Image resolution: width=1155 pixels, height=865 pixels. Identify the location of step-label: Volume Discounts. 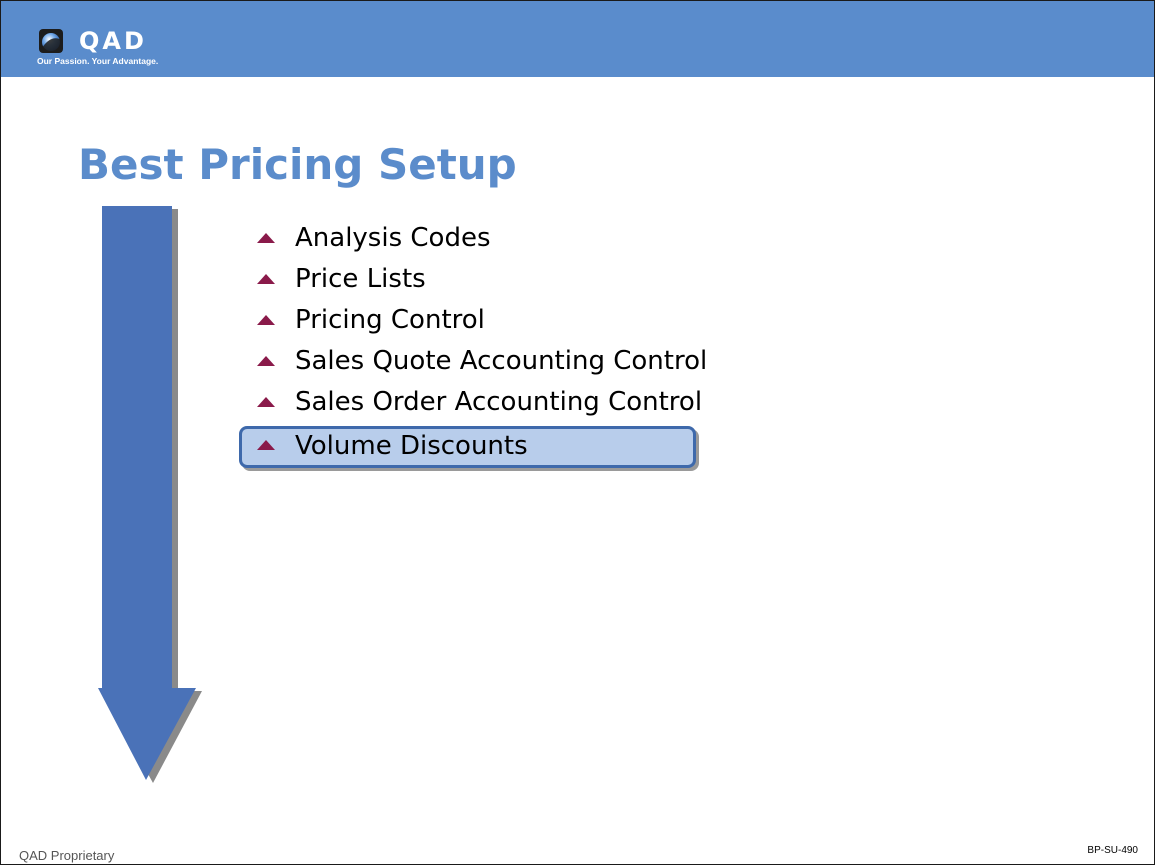
(411, 446).